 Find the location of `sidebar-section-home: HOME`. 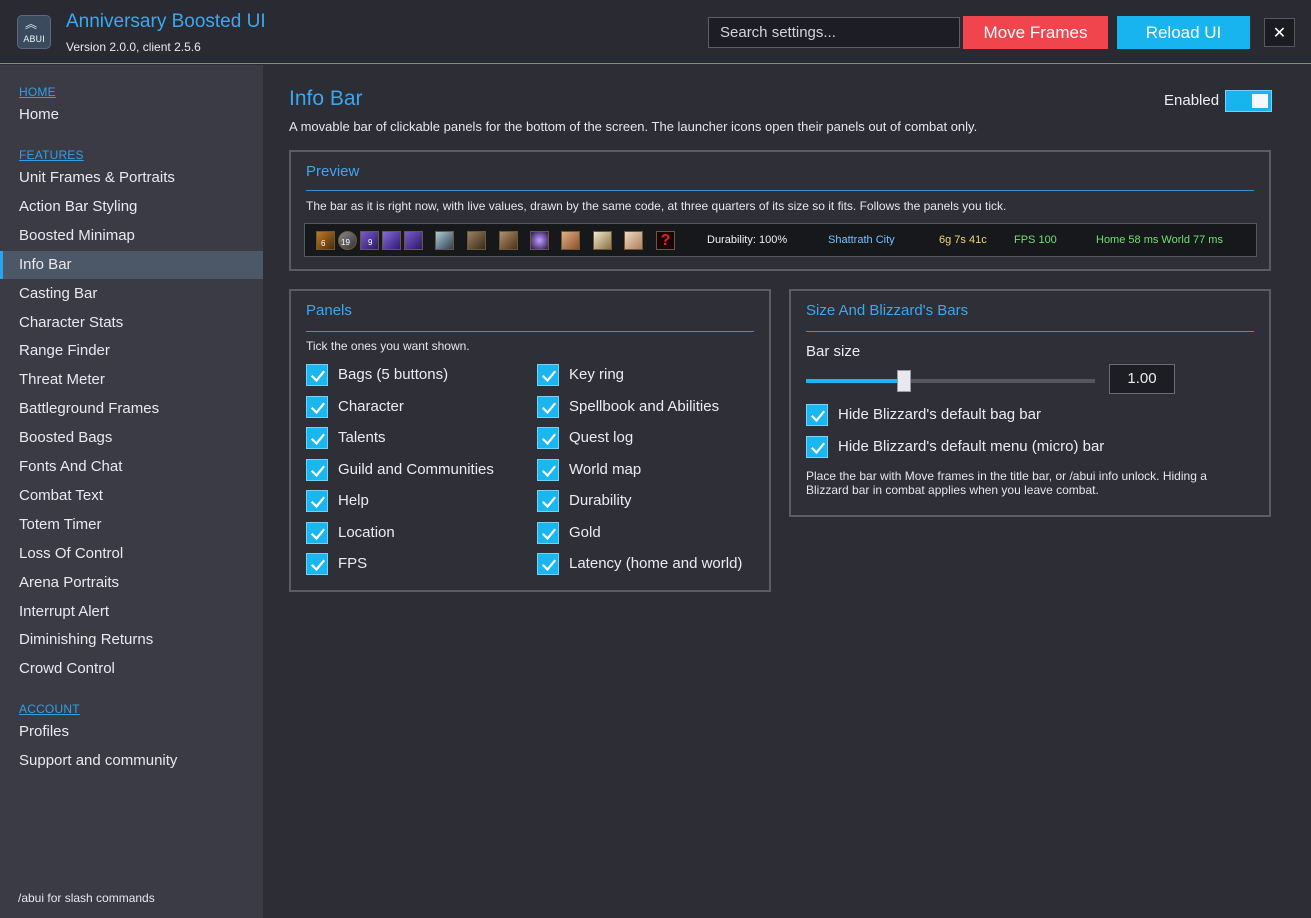

sidebar-section-home: HOME is located at coordinates (37, 92).